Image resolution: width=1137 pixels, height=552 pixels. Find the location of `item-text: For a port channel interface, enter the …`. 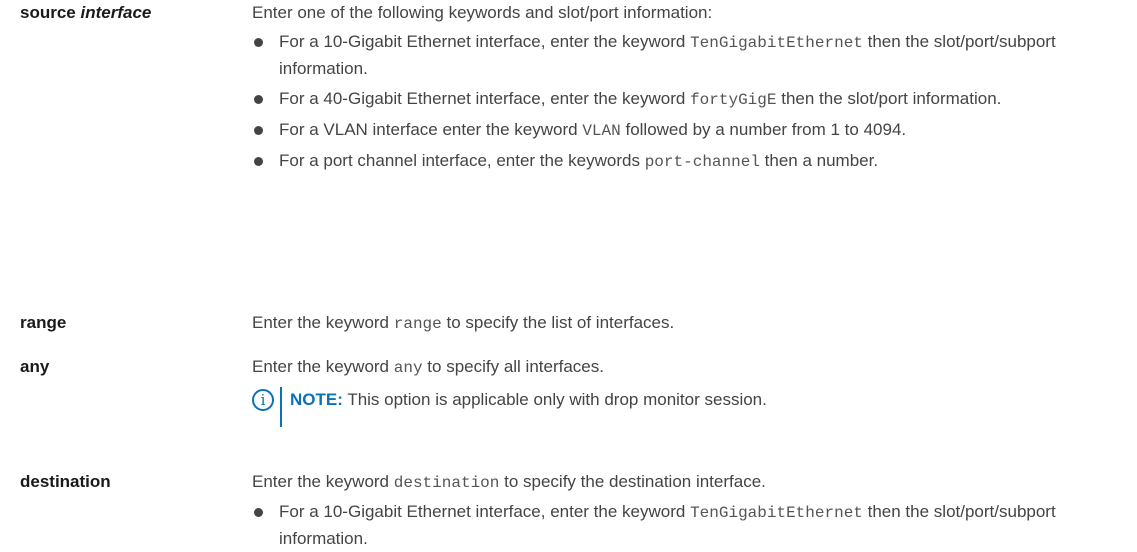

item-text: For a port channel interface, enter the … is located at coordinates (459, 160).